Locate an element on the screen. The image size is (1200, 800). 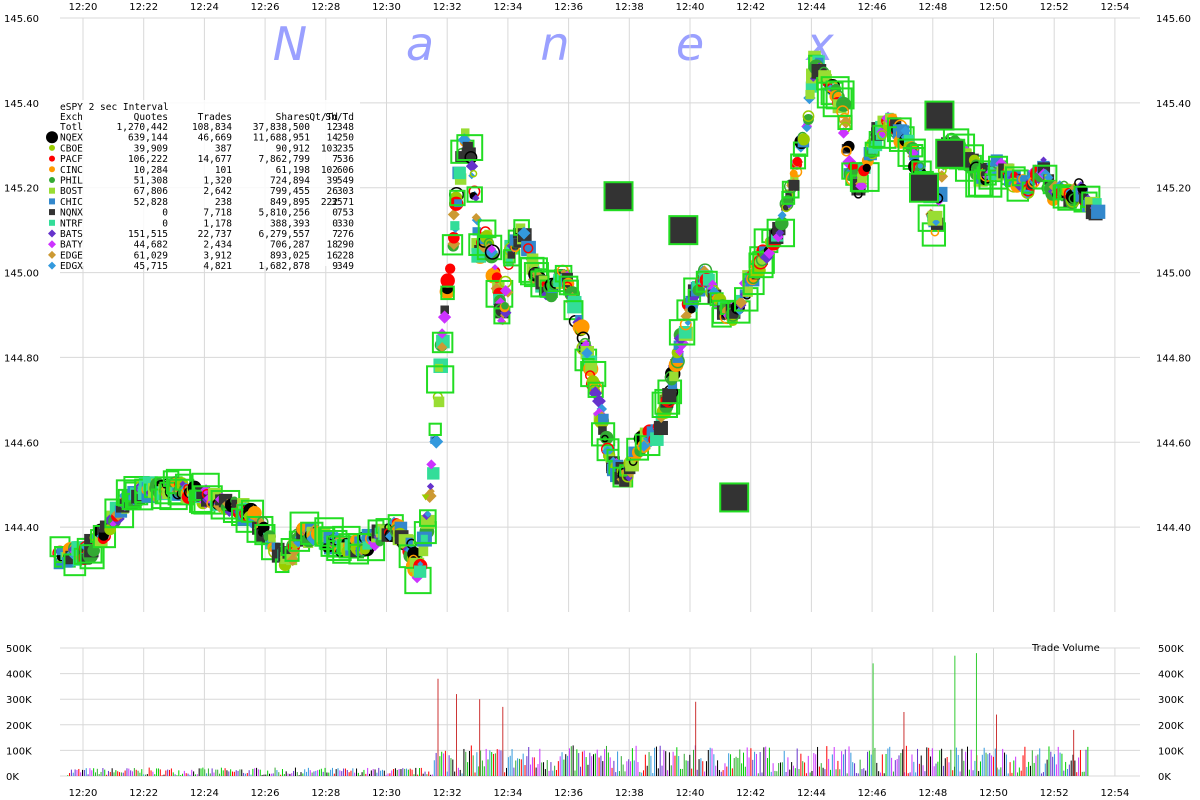
table-cell: CHIC is located at coordinates (71, 202).